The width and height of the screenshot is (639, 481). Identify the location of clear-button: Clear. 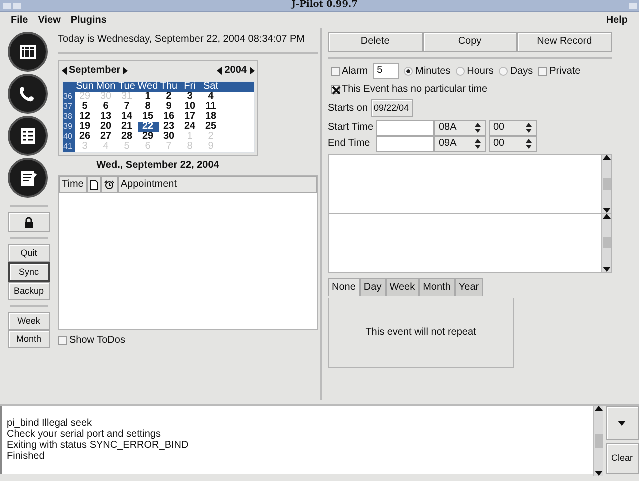
(622, 458).